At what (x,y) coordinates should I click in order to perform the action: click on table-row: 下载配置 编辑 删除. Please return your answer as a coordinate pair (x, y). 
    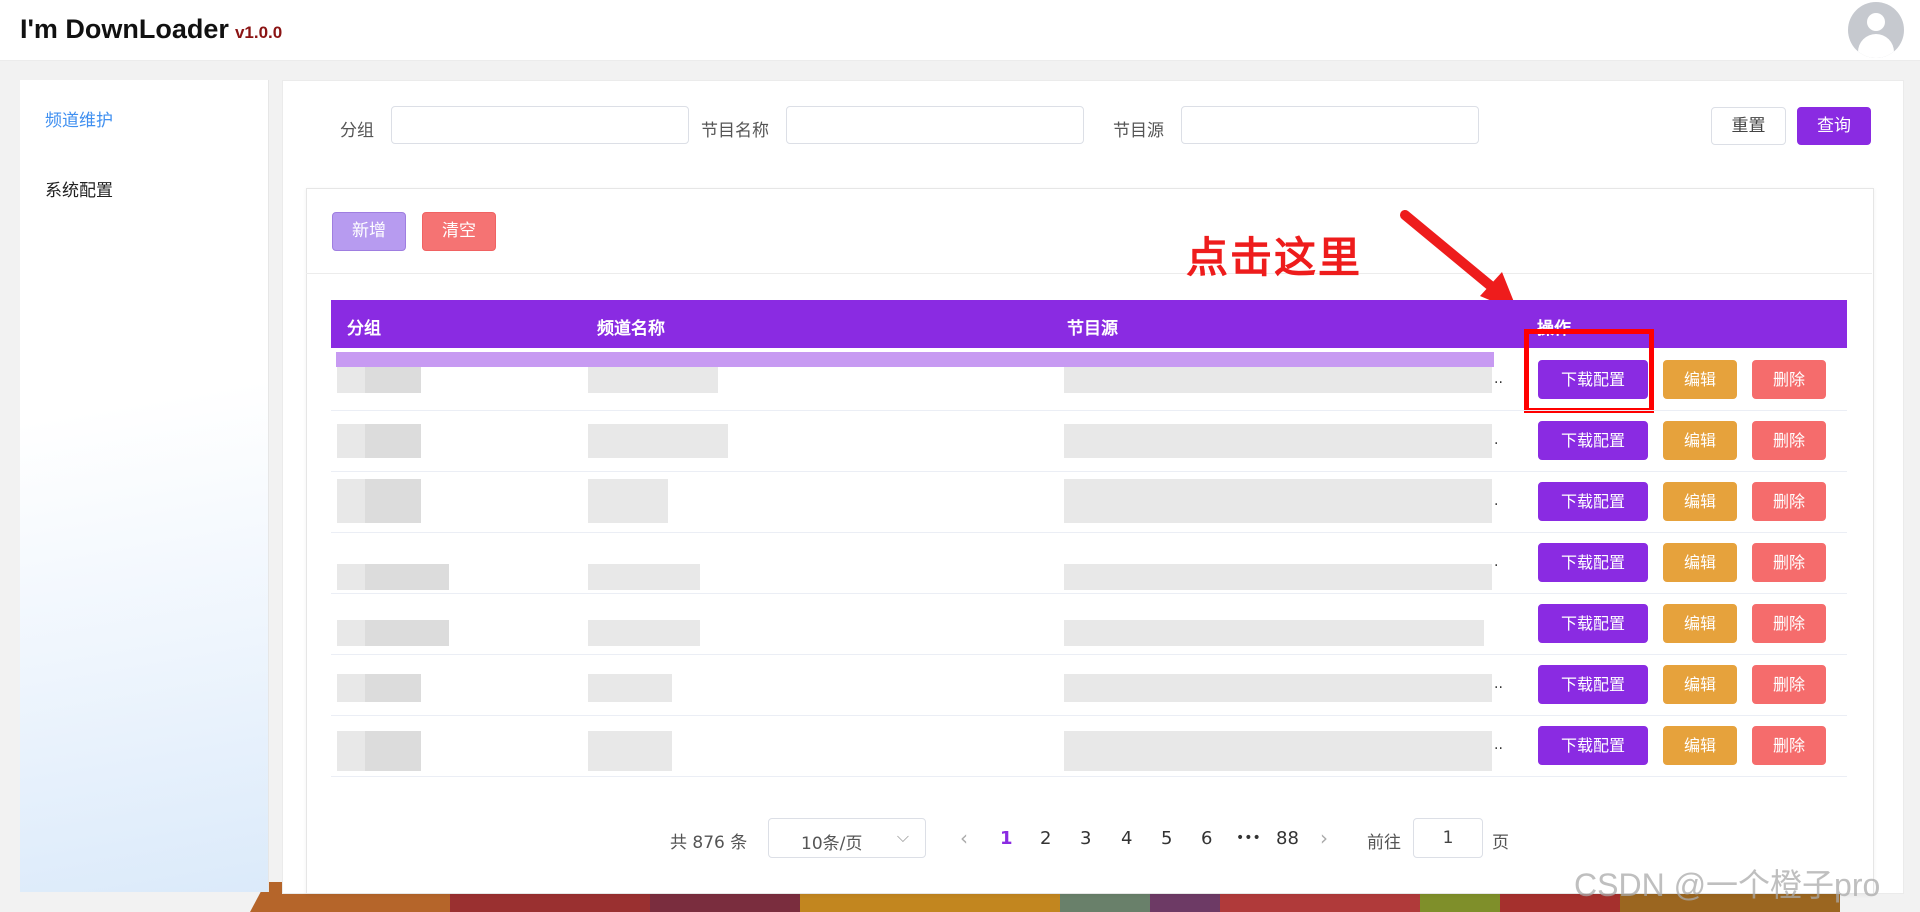
    Looking at the image, I should click on (1089, 624).